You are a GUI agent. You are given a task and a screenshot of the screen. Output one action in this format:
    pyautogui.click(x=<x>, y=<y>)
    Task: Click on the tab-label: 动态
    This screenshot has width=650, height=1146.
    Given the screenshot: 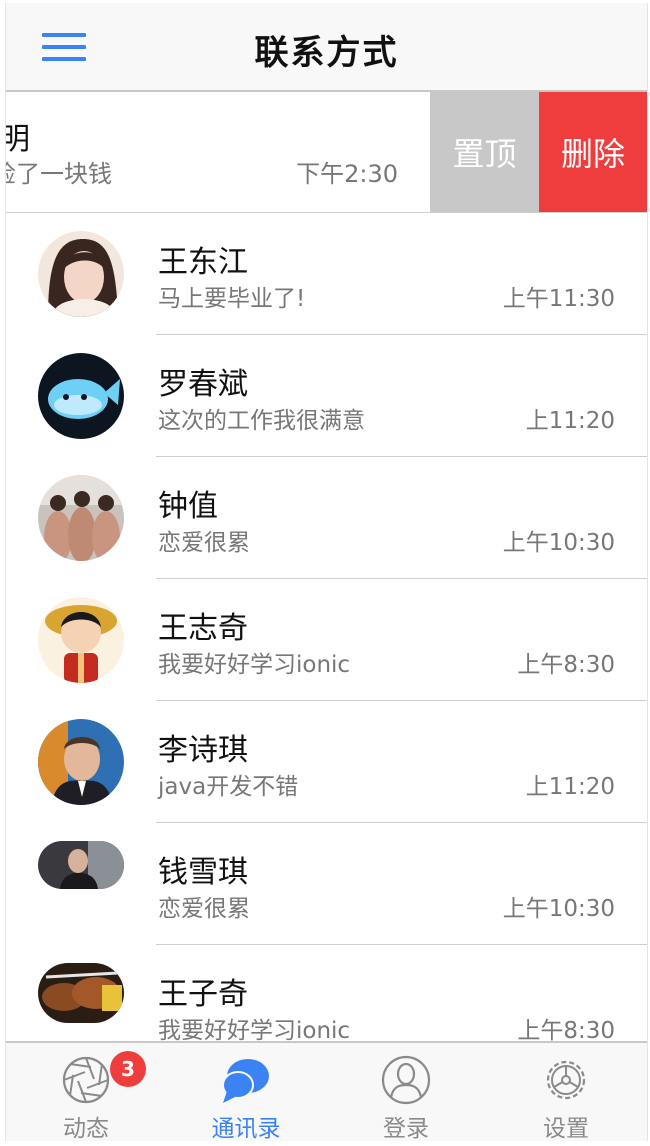 What is the action you would take?
    pyautogui.click(x=86, y=1128)
    